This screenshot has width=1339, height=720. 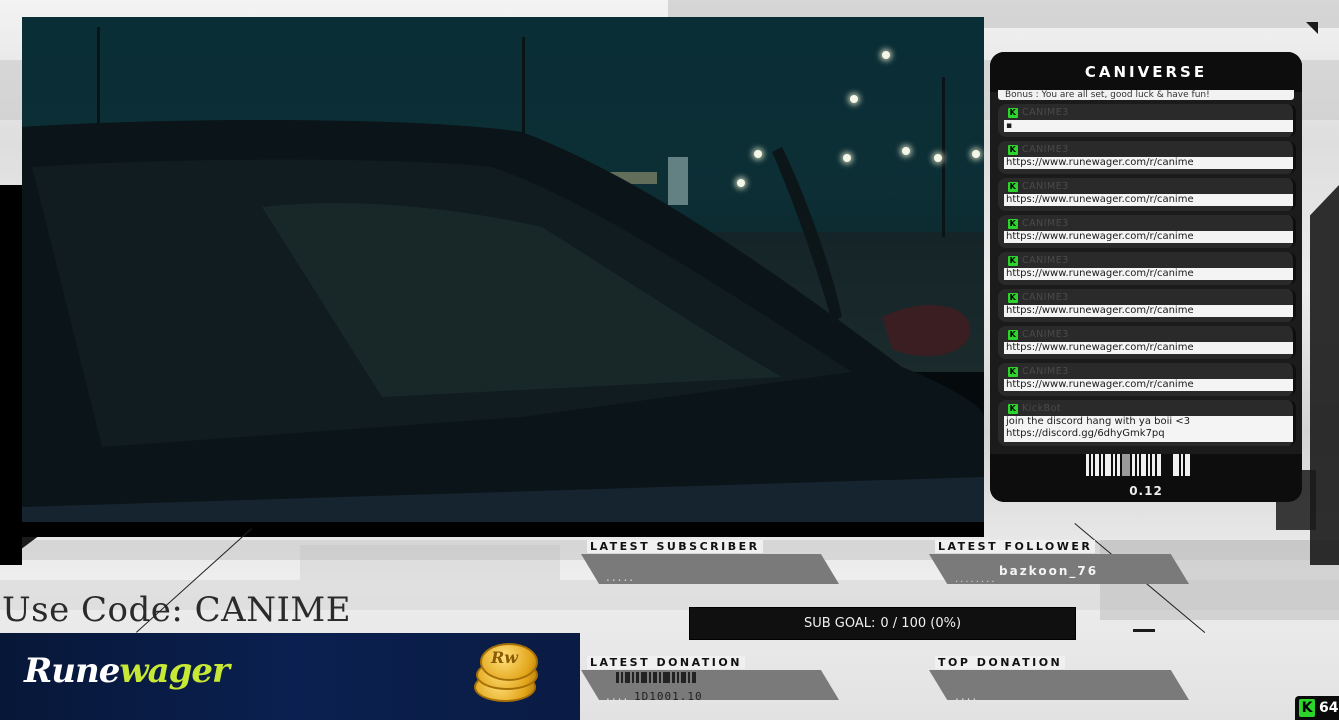 I want to click on barcode-graphic, so click(x=1145, y=465).